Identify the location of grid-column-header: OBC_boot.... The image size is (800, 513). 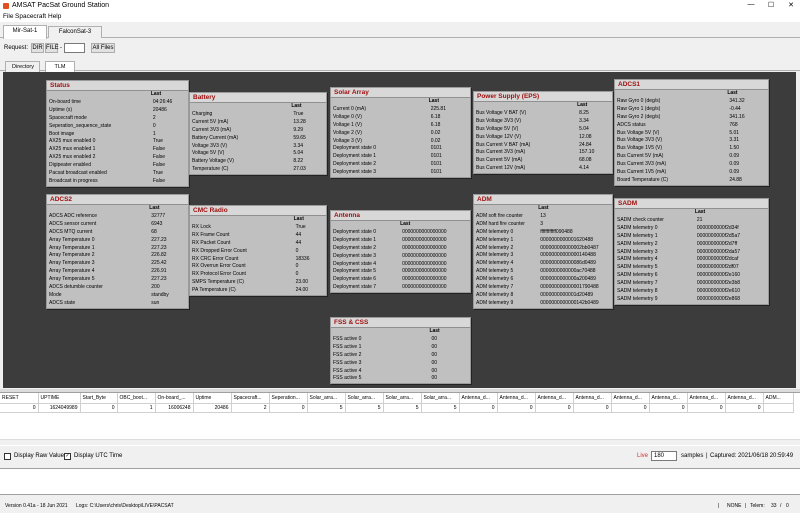
(136, 398).